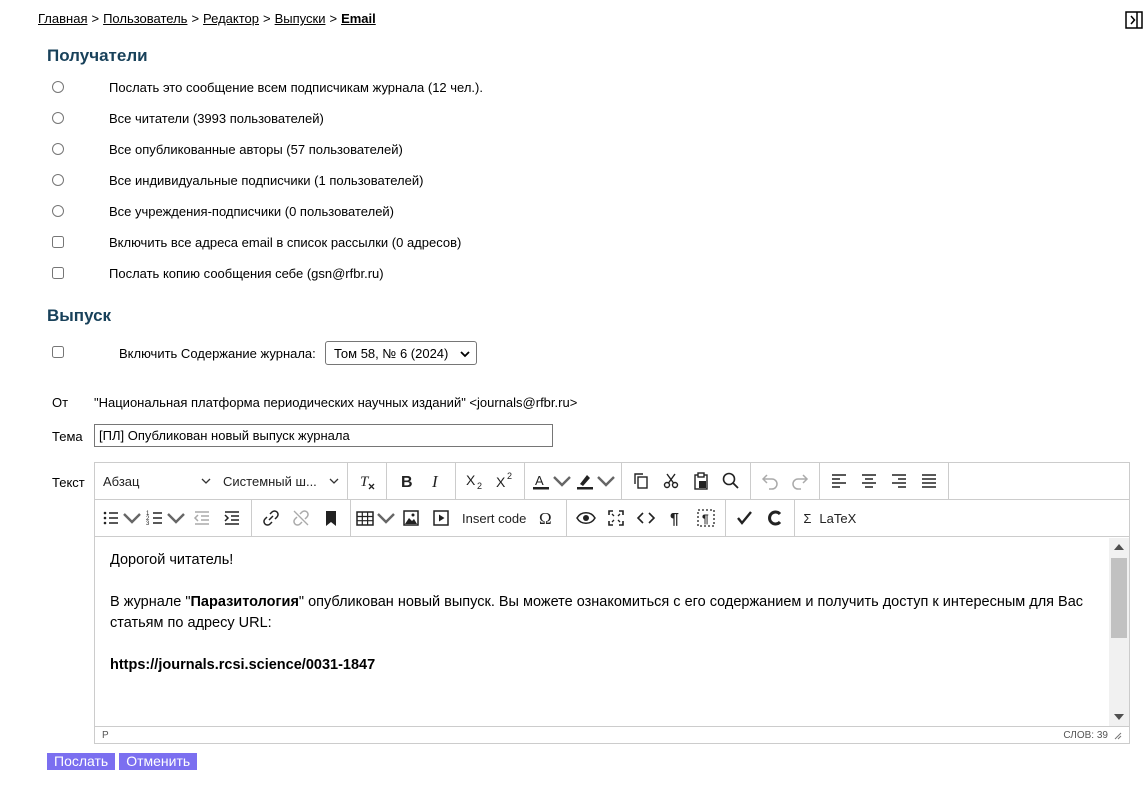  What do you see at coordinates (81, 761) in the screenshot?
I see `send-button: Послать` at bounding box center [81, 761].